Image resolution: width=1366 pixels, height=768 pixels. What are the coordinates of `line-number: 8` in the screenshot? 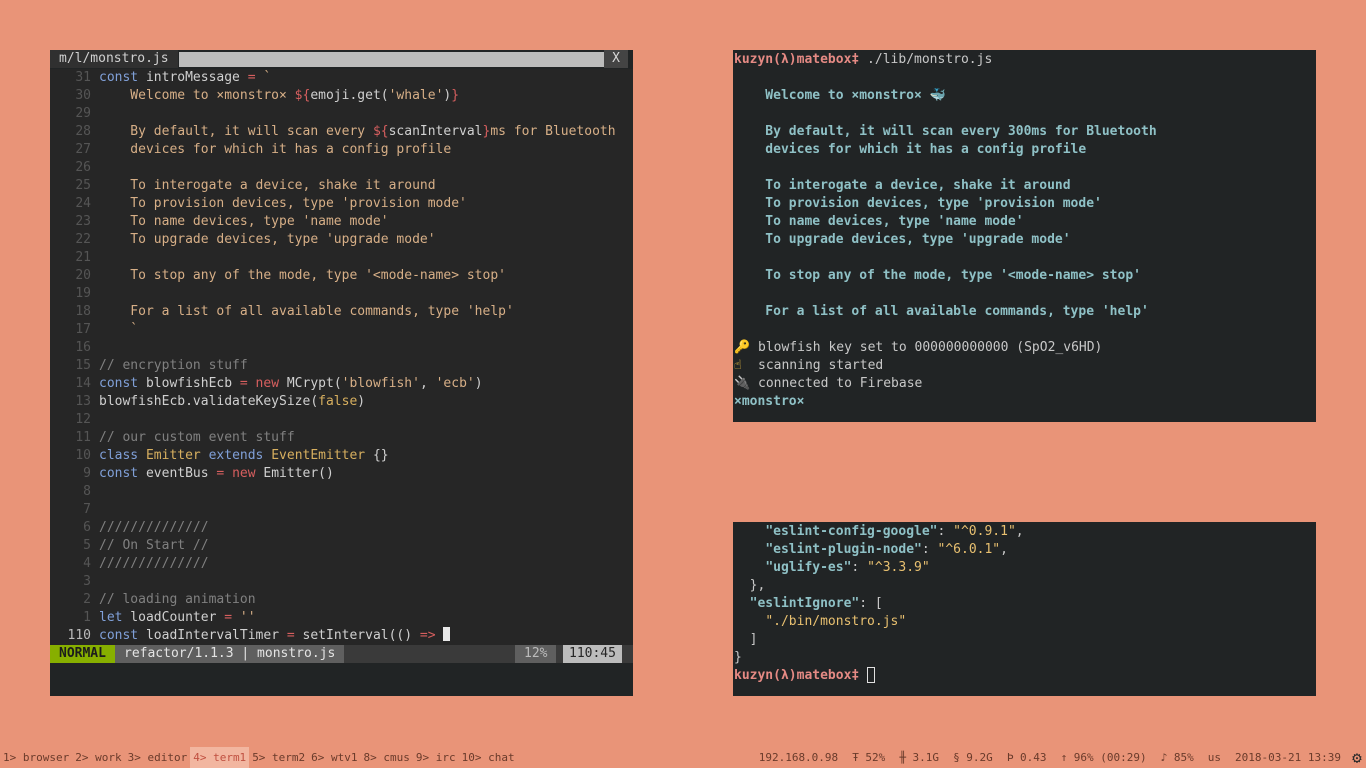 It's located at (87, 491).